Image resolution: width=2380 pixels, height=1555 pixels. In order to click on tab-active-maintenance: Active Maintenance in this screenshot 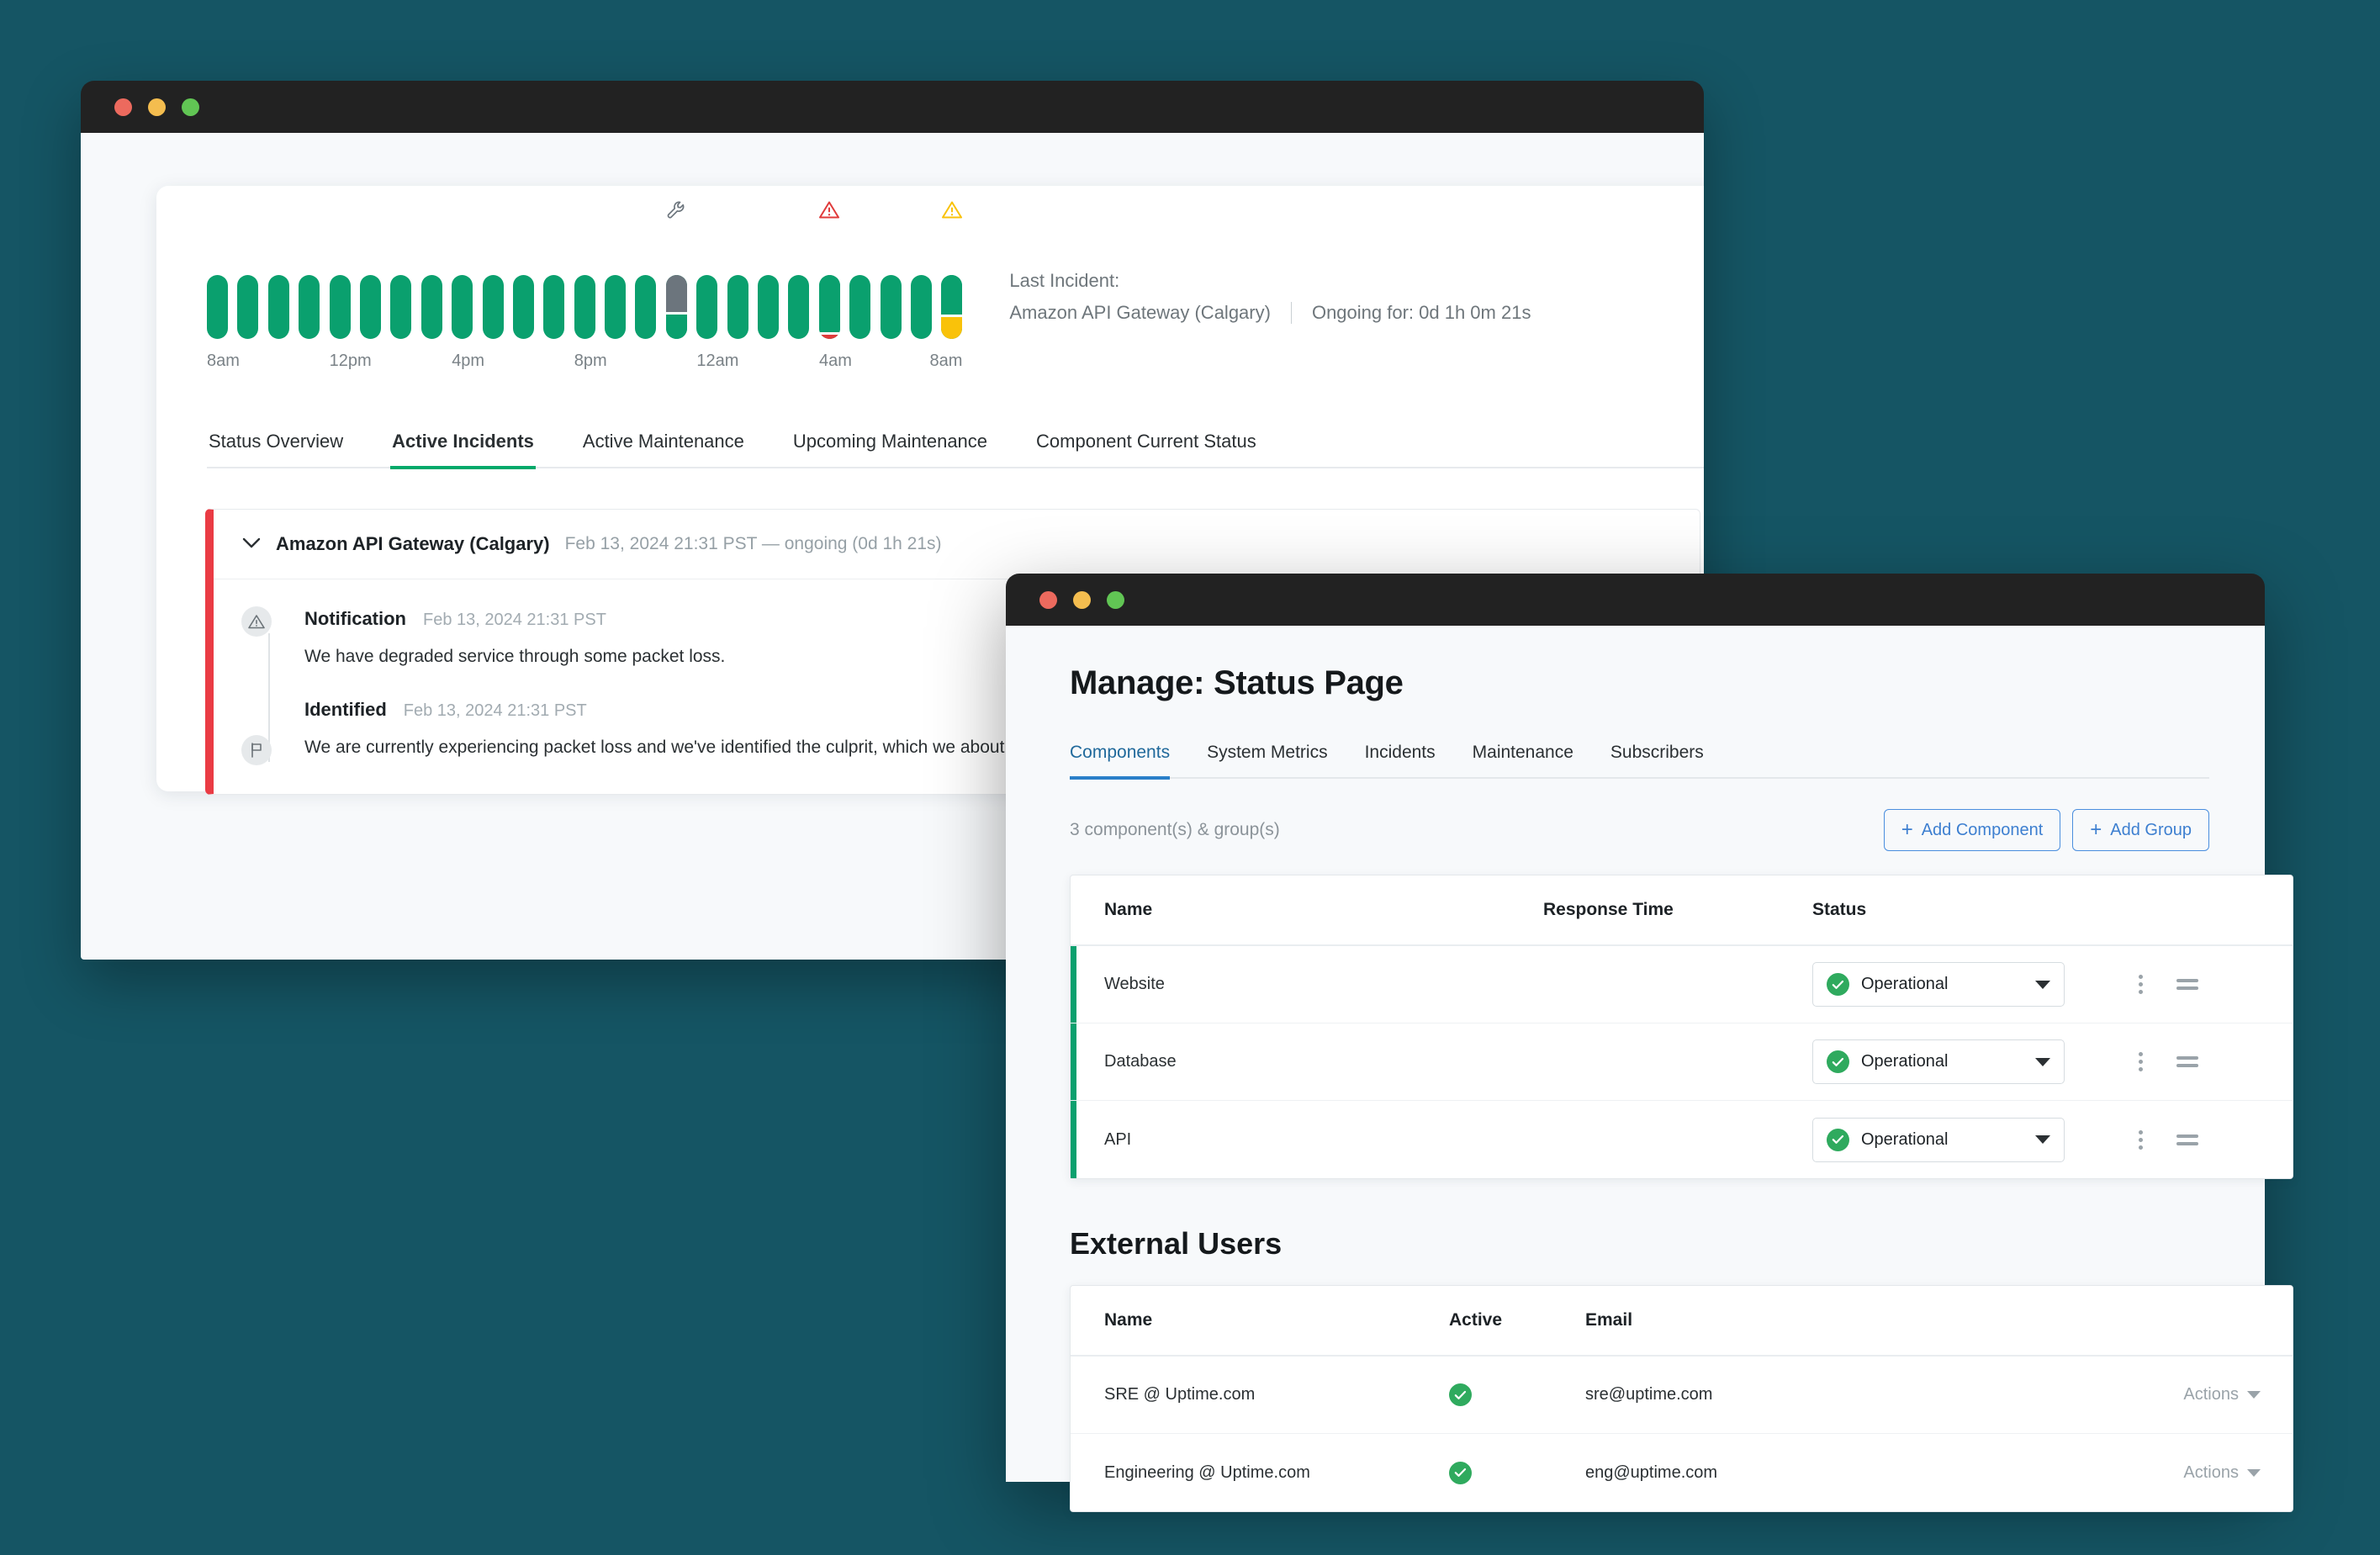, I will do `click(663, 449)`.